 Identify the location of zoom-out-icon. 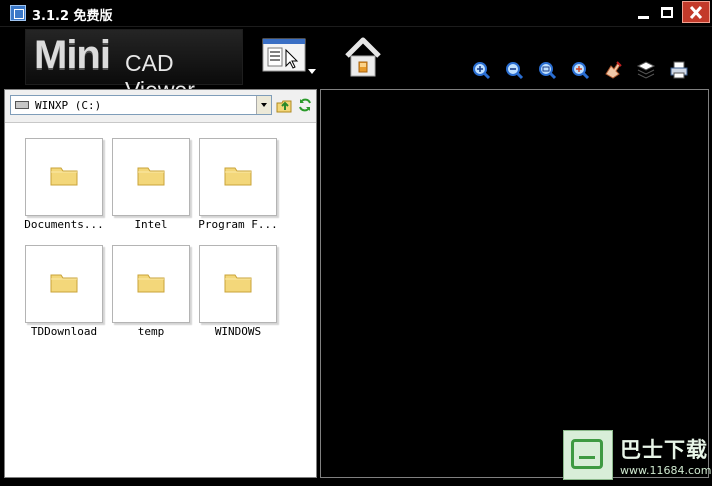
(514, 70).